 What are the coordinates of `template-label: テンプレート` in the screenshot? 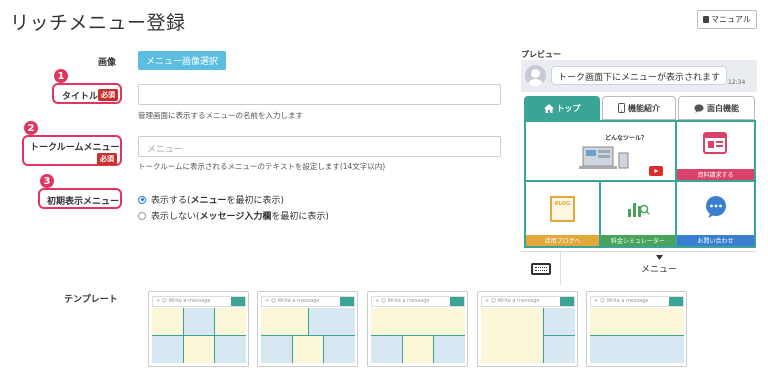 It's located at (91, 300).